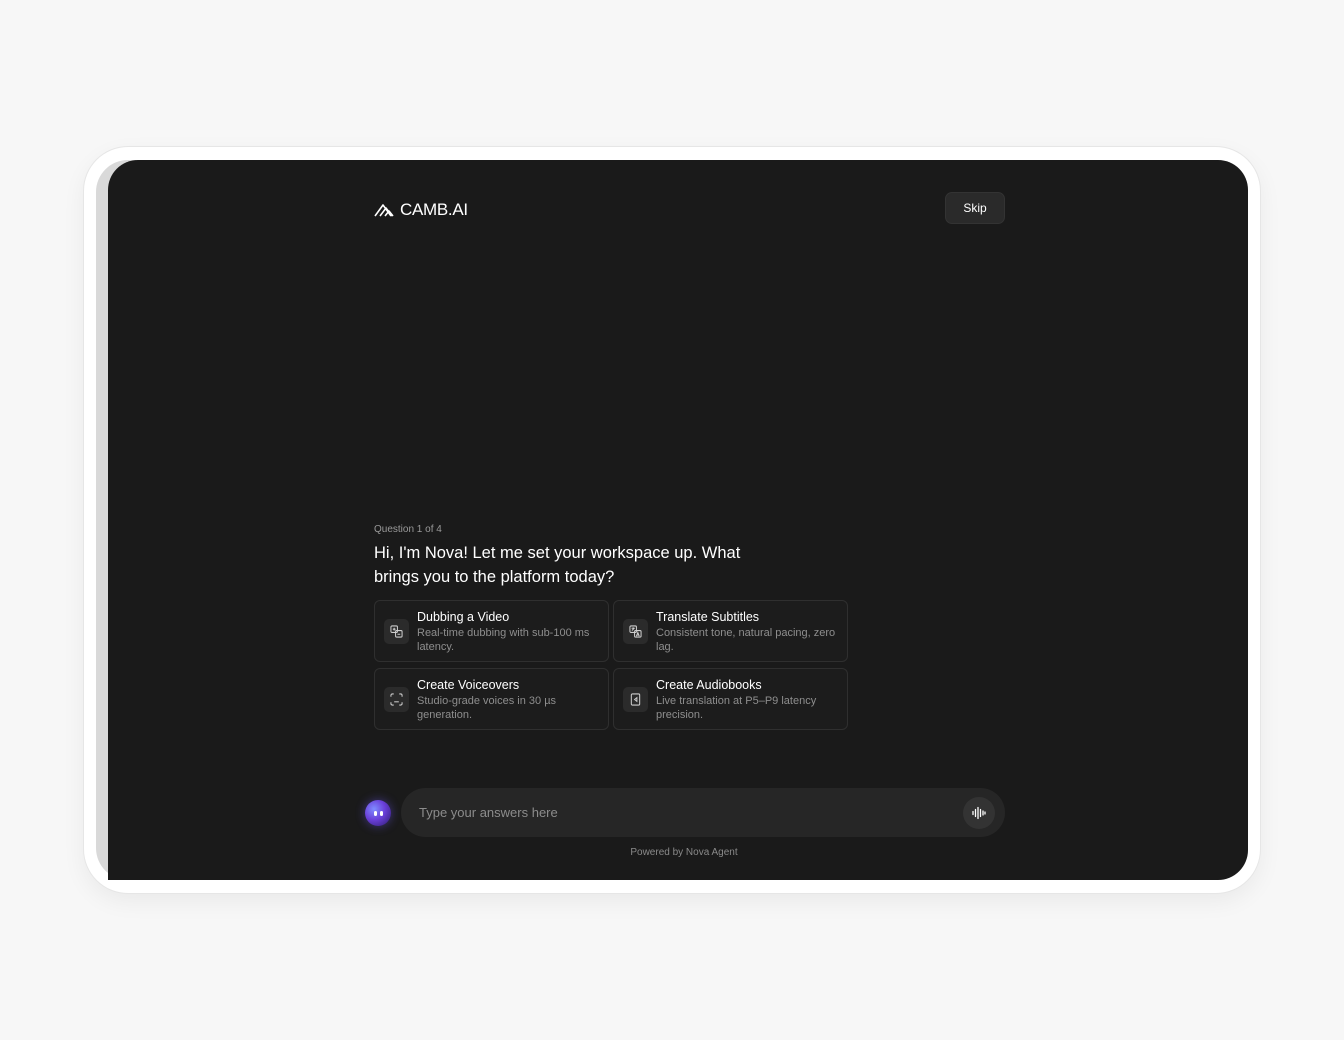 The image size is (1344, 1040). I want to click on powered-by-text: Powered by Nova Agent, so click(684, 852).